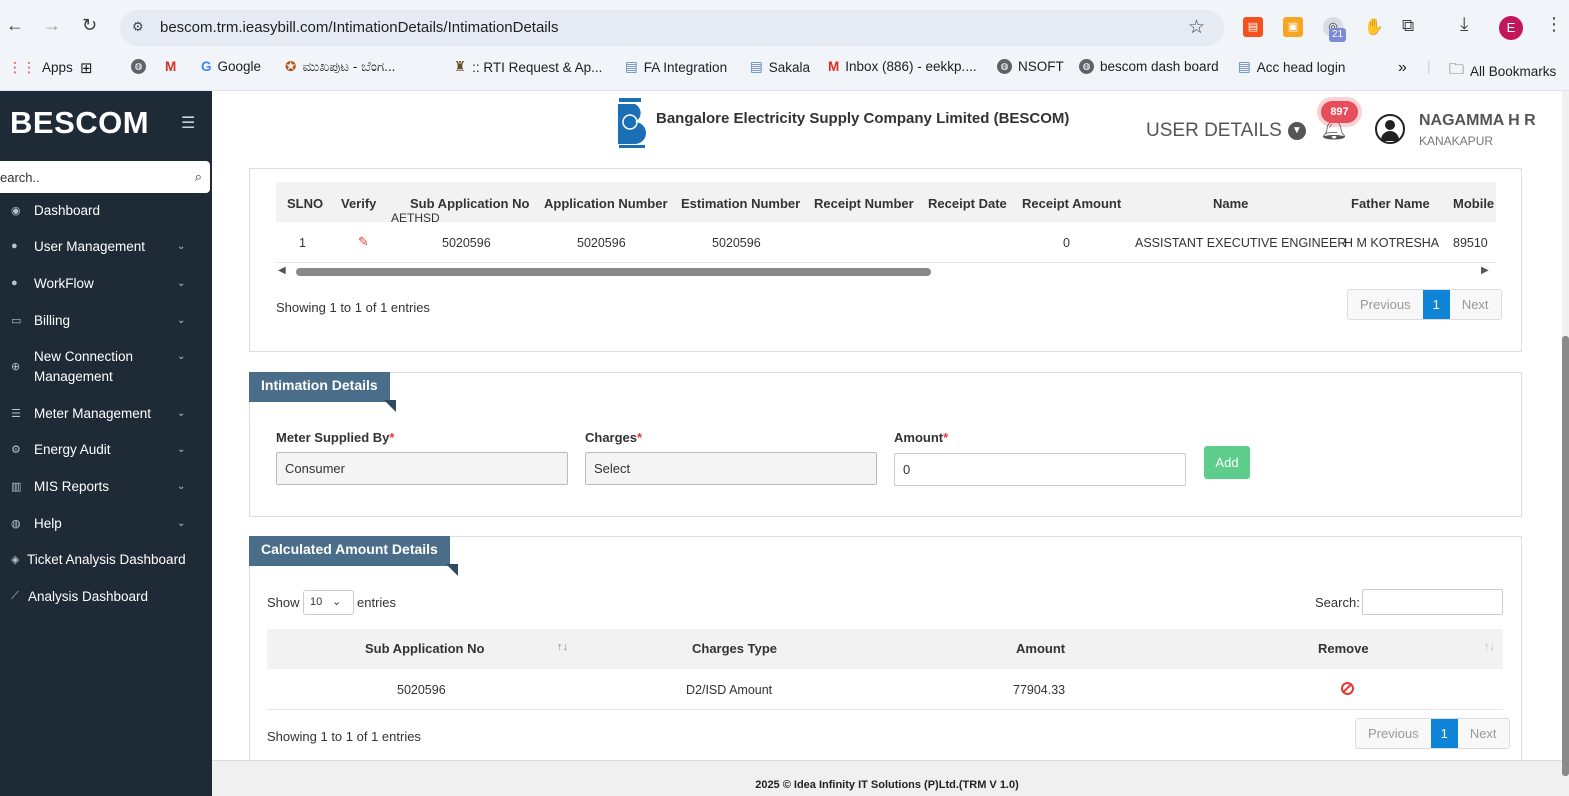  What do you see at coordinates (1347, 688) in the screenshot?
I see `remove-icon` at bounding box center [1347, 688].